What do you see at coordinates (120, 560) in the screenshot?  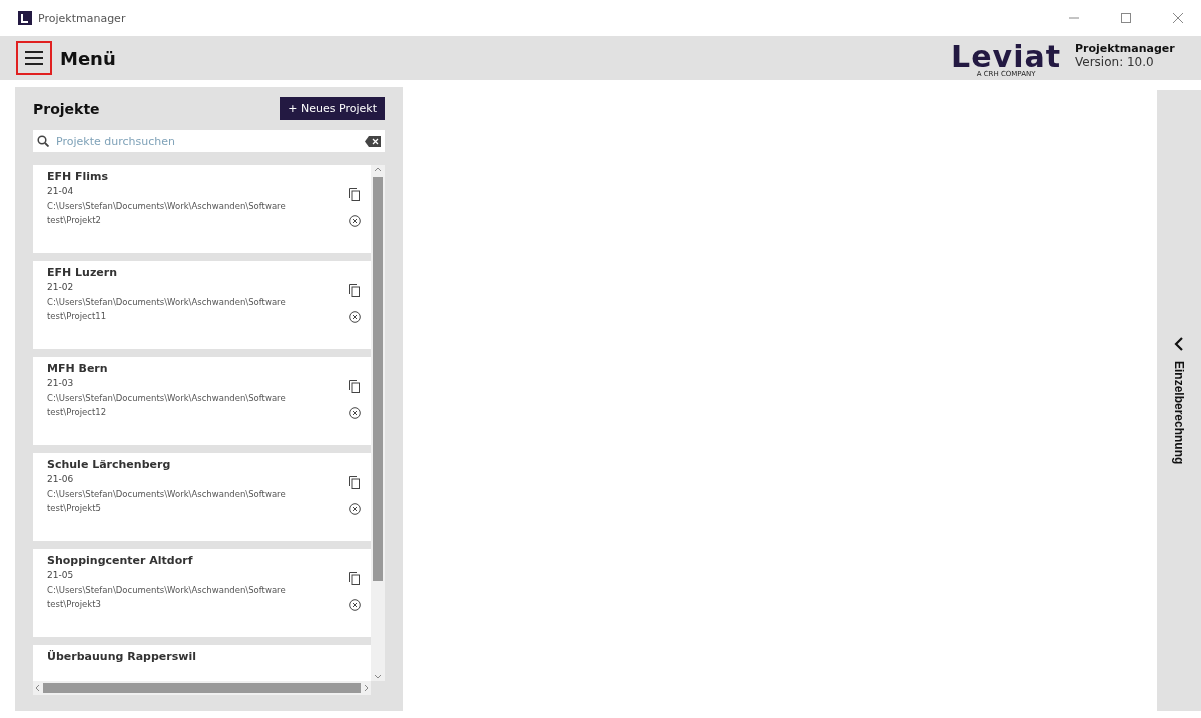 I see `project-name: Shoppingcenter Altdorf` at bounding box center [120, 560].